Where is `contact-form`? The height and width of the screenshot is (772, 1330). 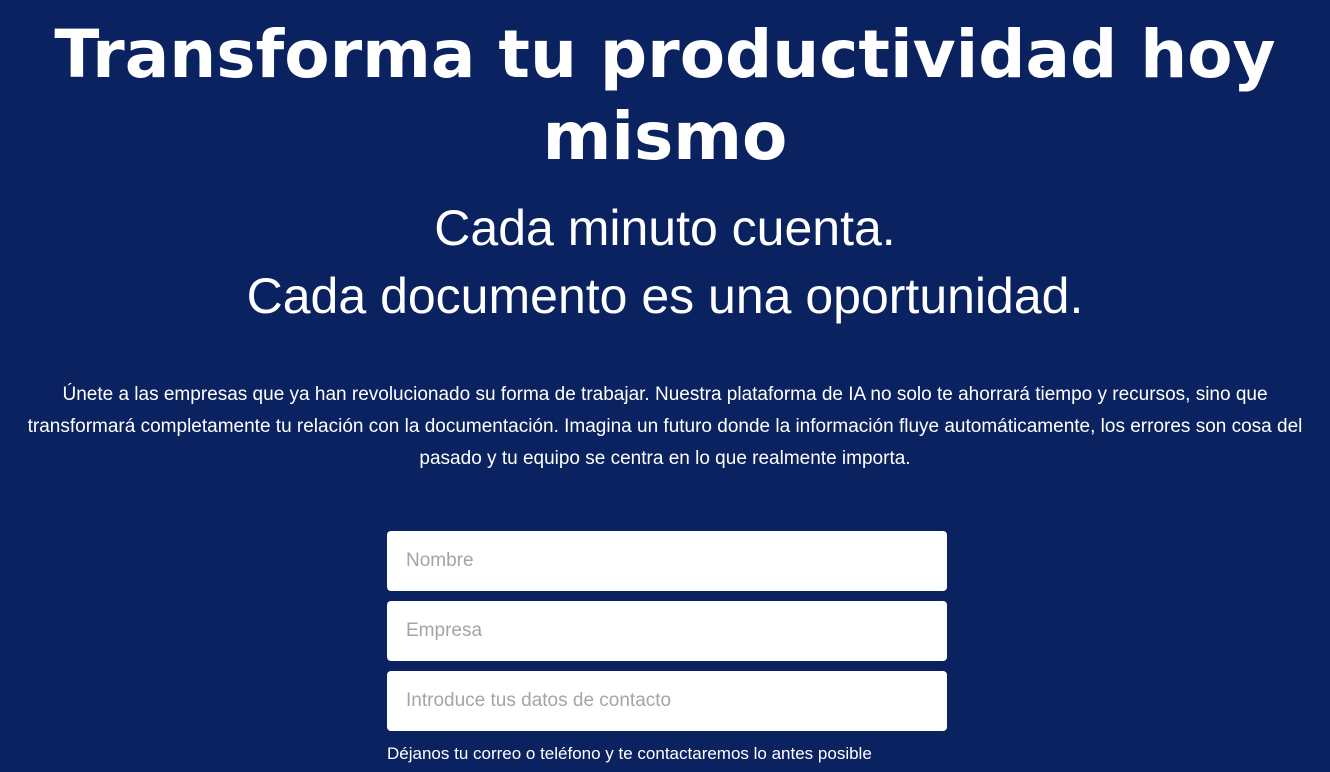
contact-form is located at coordinates (667, 636).